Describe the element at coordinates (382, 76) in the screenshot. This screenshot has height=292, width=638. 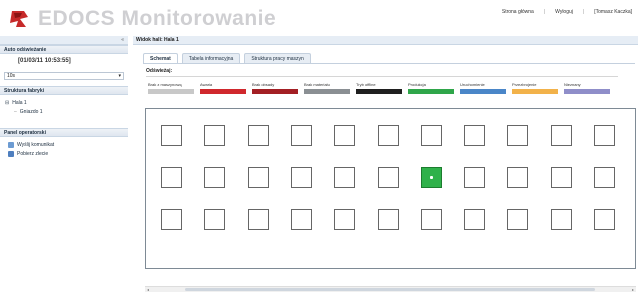
I see `legend-divider` at that location.